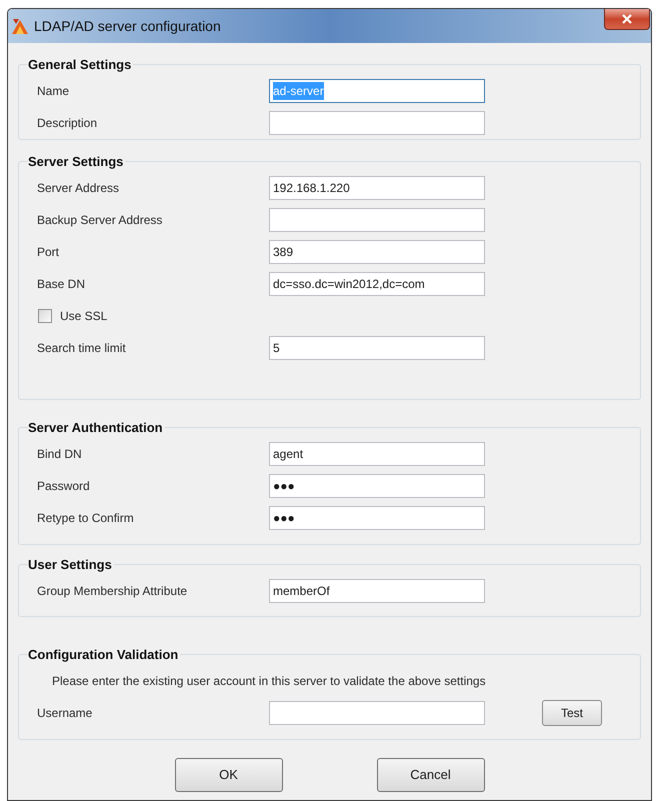  Describe the element at coordinates (48, 252) in the screenshot. I see `field-label: Port` at that location.